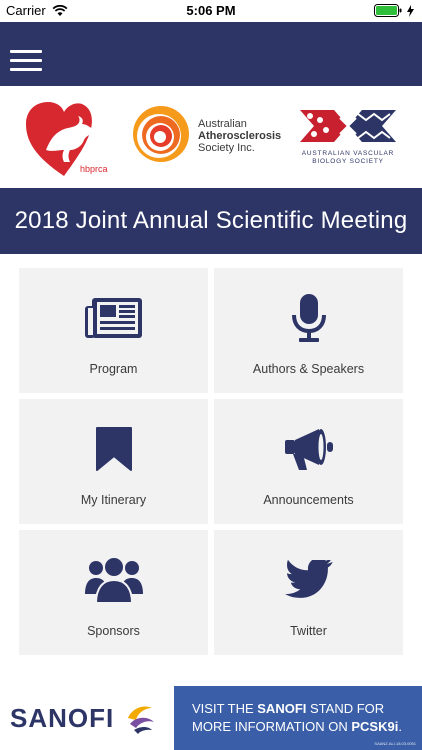  I want to click on tile-label: Twitter, so click(308, 631).